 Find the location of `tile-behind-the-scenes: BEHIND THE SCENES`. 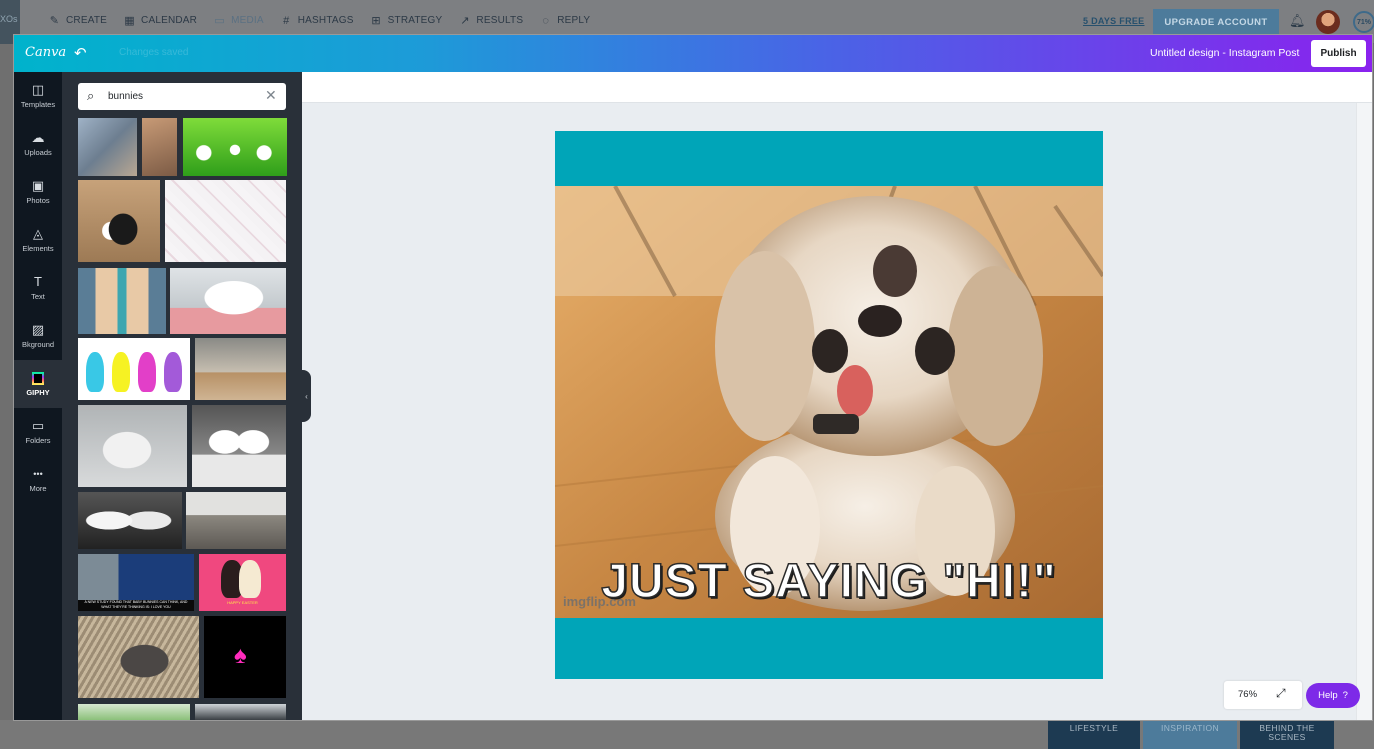

tile-behind-the-scenes: BEHIND THE SCENES is located at coordinates (1287, 734).